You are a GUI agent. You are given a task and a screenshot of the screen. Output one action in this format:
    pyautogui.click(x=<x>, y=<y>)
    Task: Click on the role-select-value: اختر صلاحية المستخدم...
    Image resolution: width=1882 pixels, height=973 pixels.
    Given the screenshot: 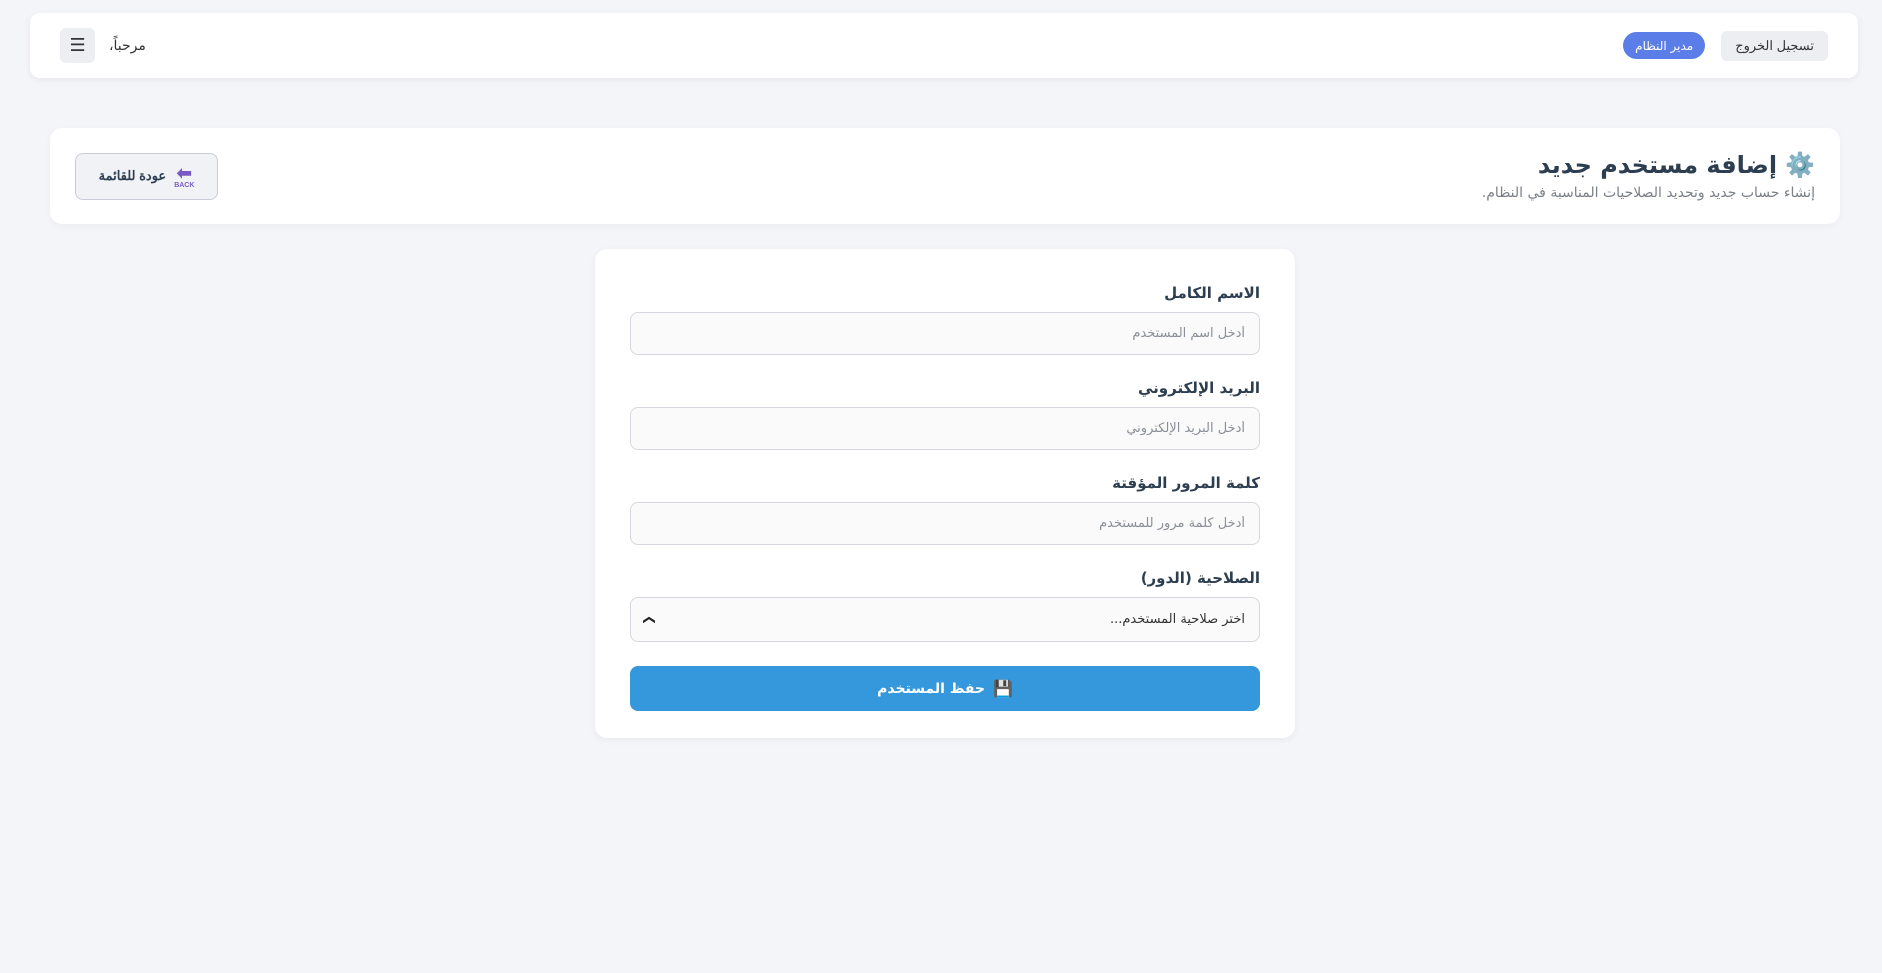 What is the action you would take?
    pyautogui.click(x=1177, y=619)
    